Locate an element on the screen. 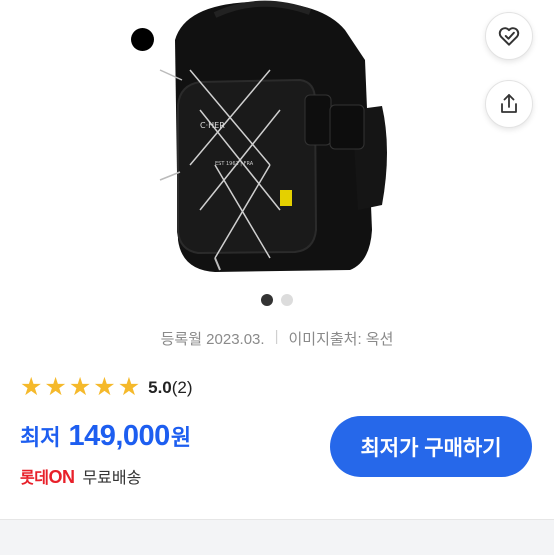 The width and height of the screenshot is (554, 555). section-divider is located at coordinates (277, 537).